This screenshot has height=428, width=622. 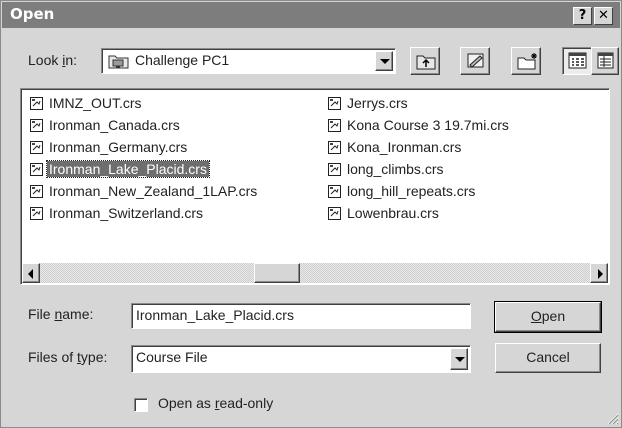 I want to click on file-name-label: long_climbs.crs, so click(x=395, y=169).